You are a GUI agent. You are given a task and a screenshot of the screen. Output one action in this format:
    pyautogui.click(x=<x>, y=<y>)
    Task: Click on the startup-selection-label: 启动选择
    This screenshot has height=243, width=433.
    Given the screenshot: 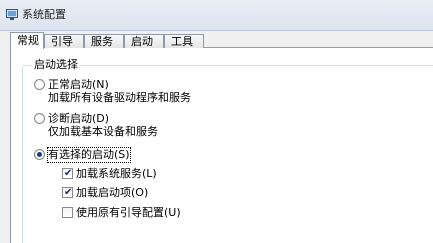 What is the action you would take?
    pyautogui.click(x=56, y=64)
    